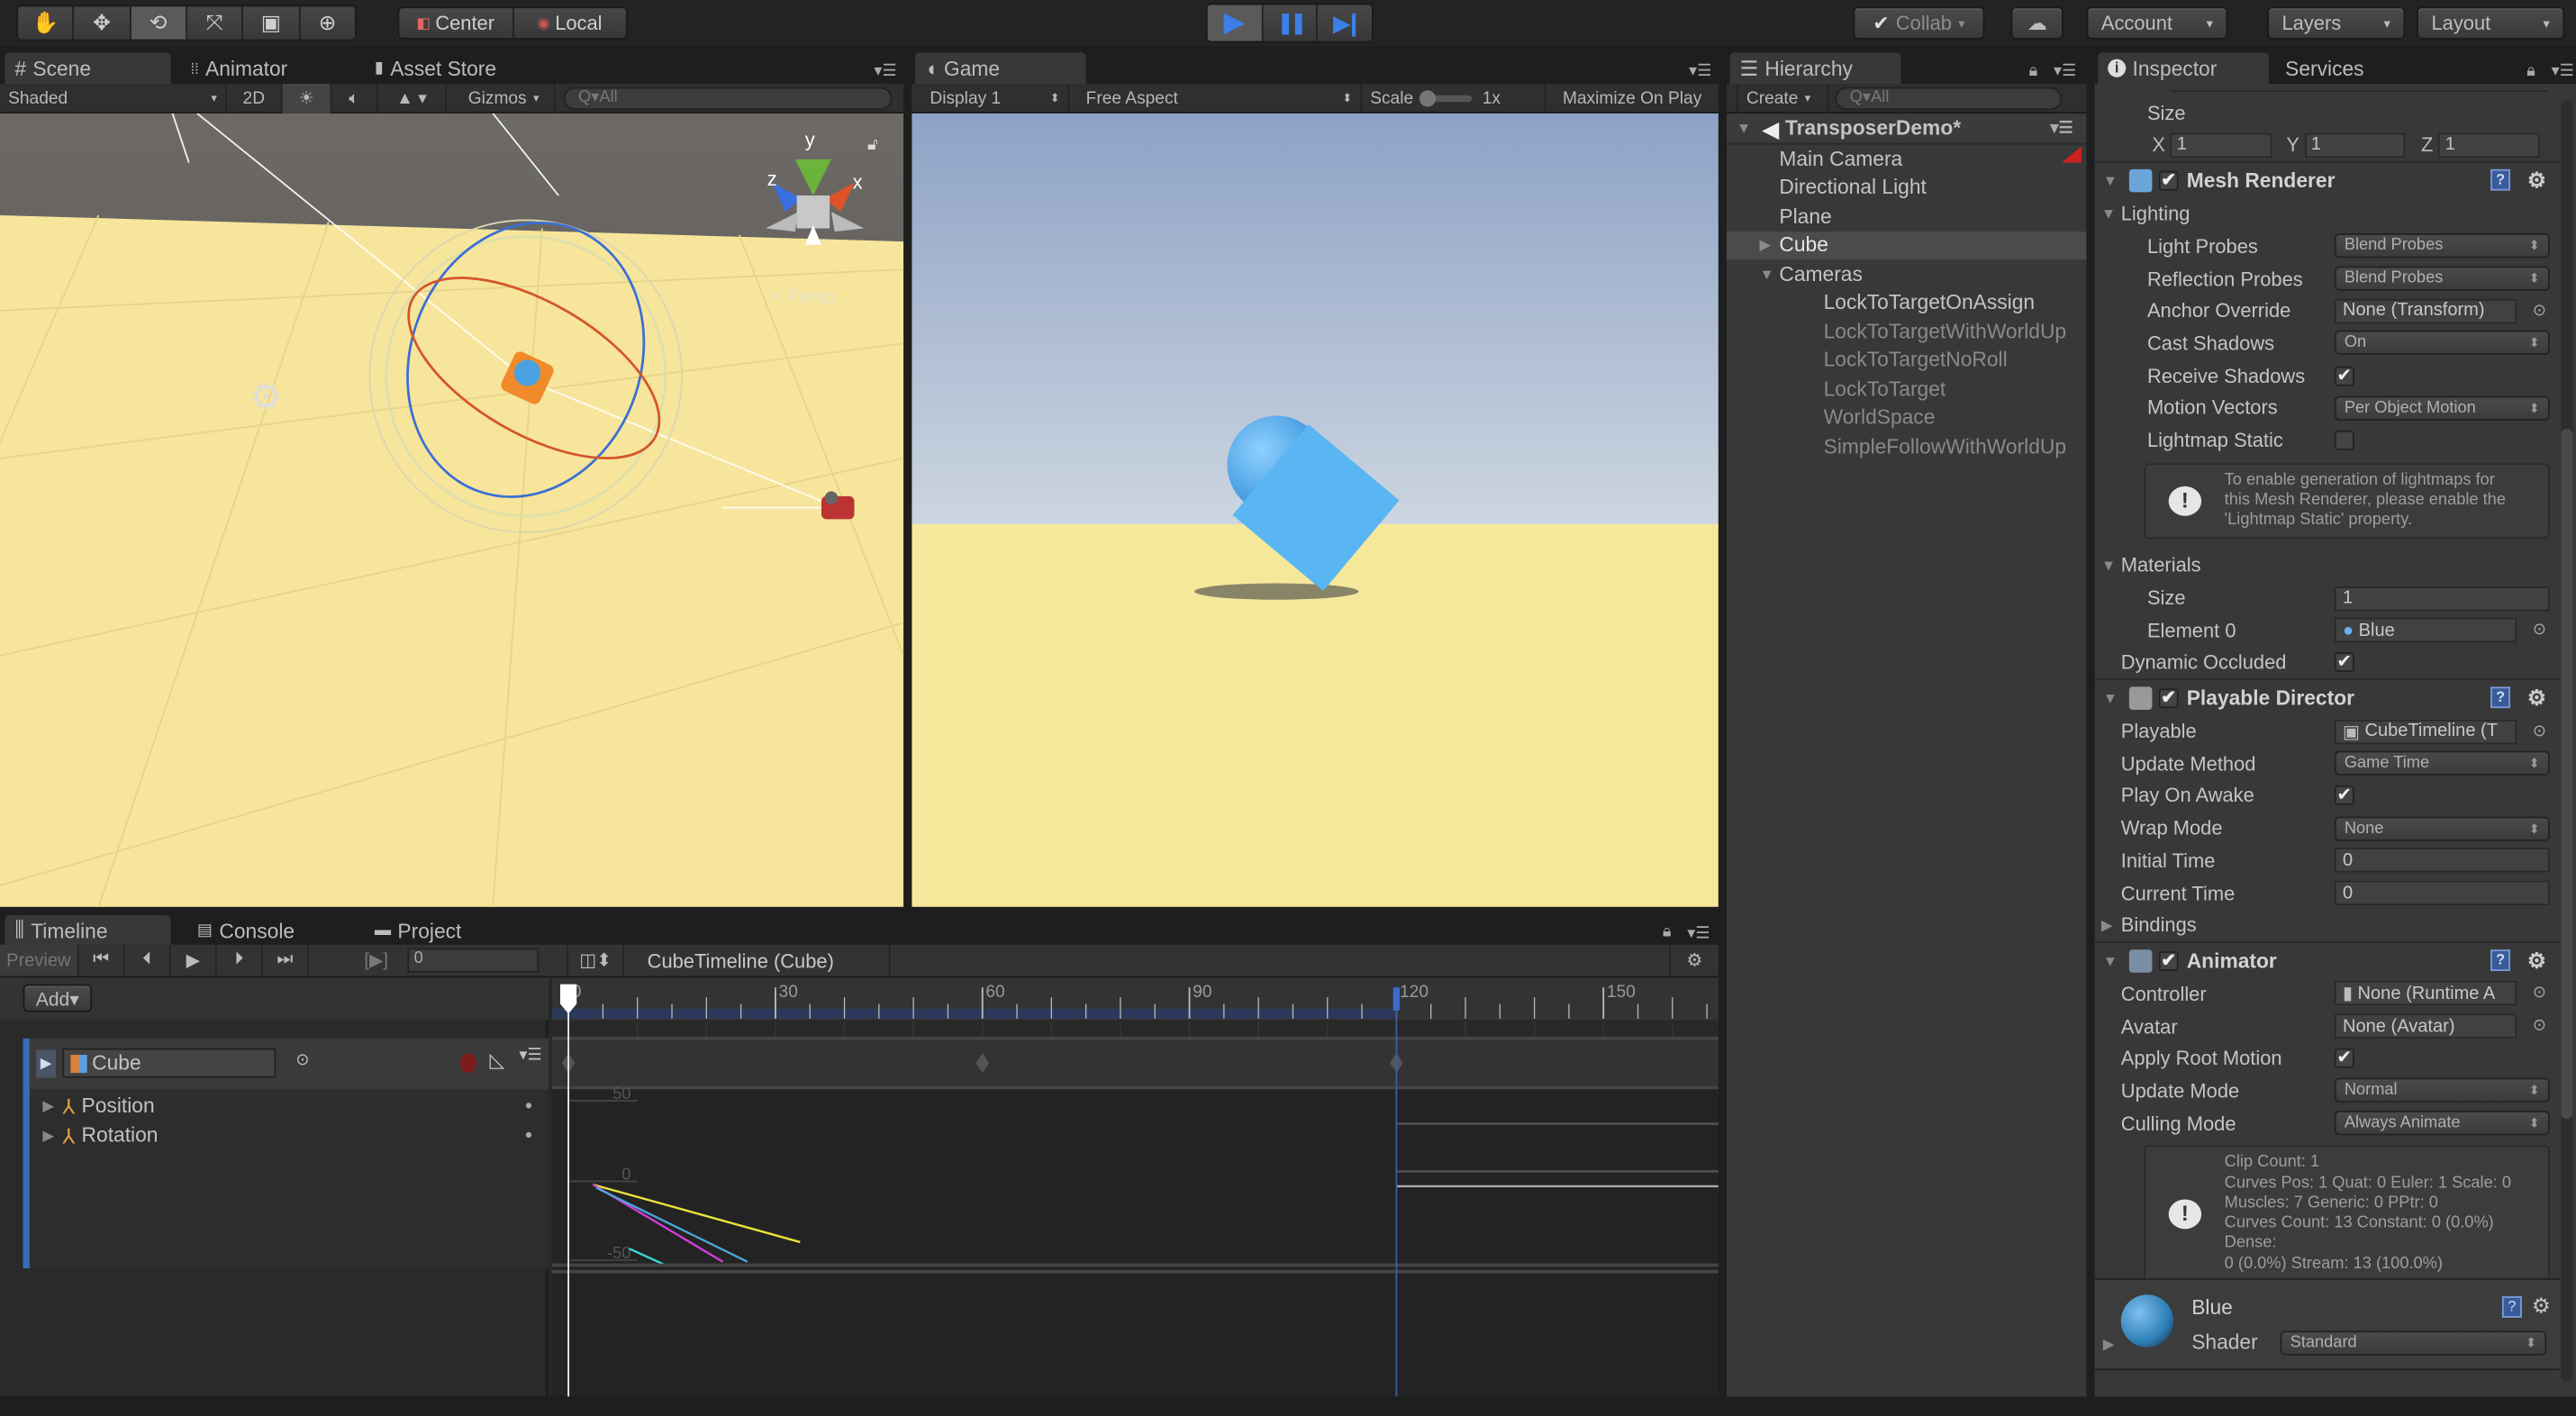 The image size is (2576, 1416). Describe the element at coordinates (504, 98) in the screenshot. I see `gizmos-dropdown: Gizmos ▾` at that location.